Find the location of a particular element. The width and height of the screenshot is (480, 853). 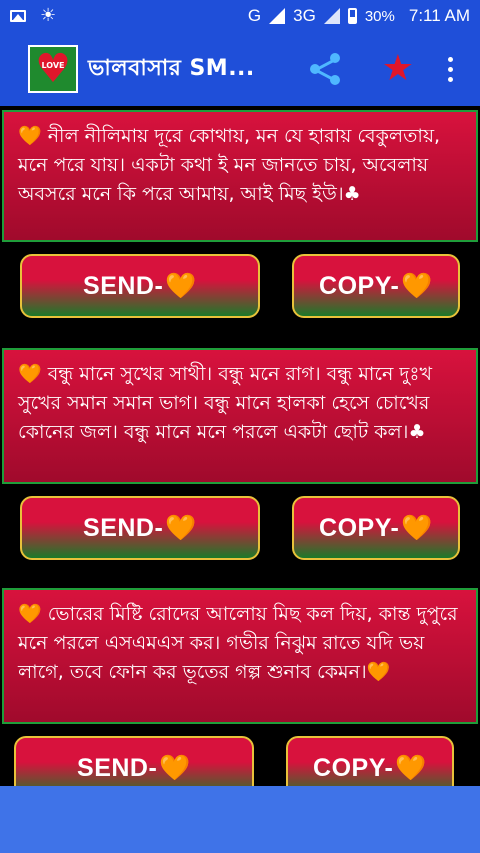

picture-icon is located at coordinates (18, 16).